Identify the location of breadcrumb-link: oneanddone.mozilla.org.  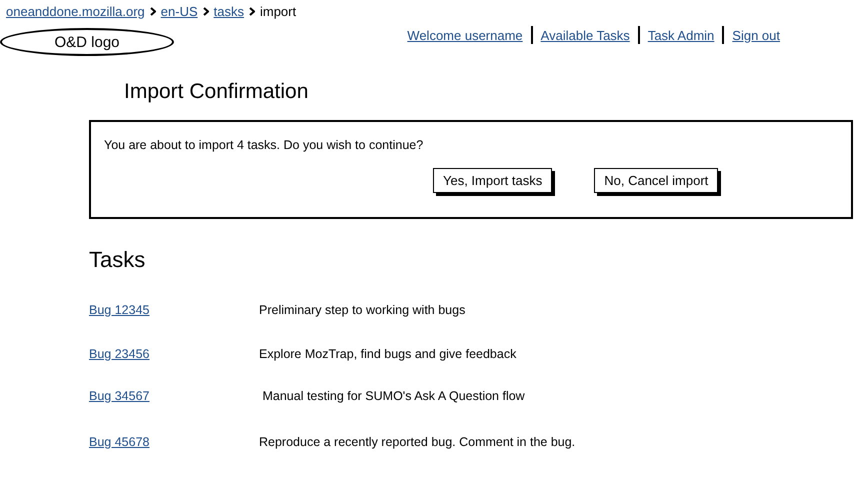
(75, 11).